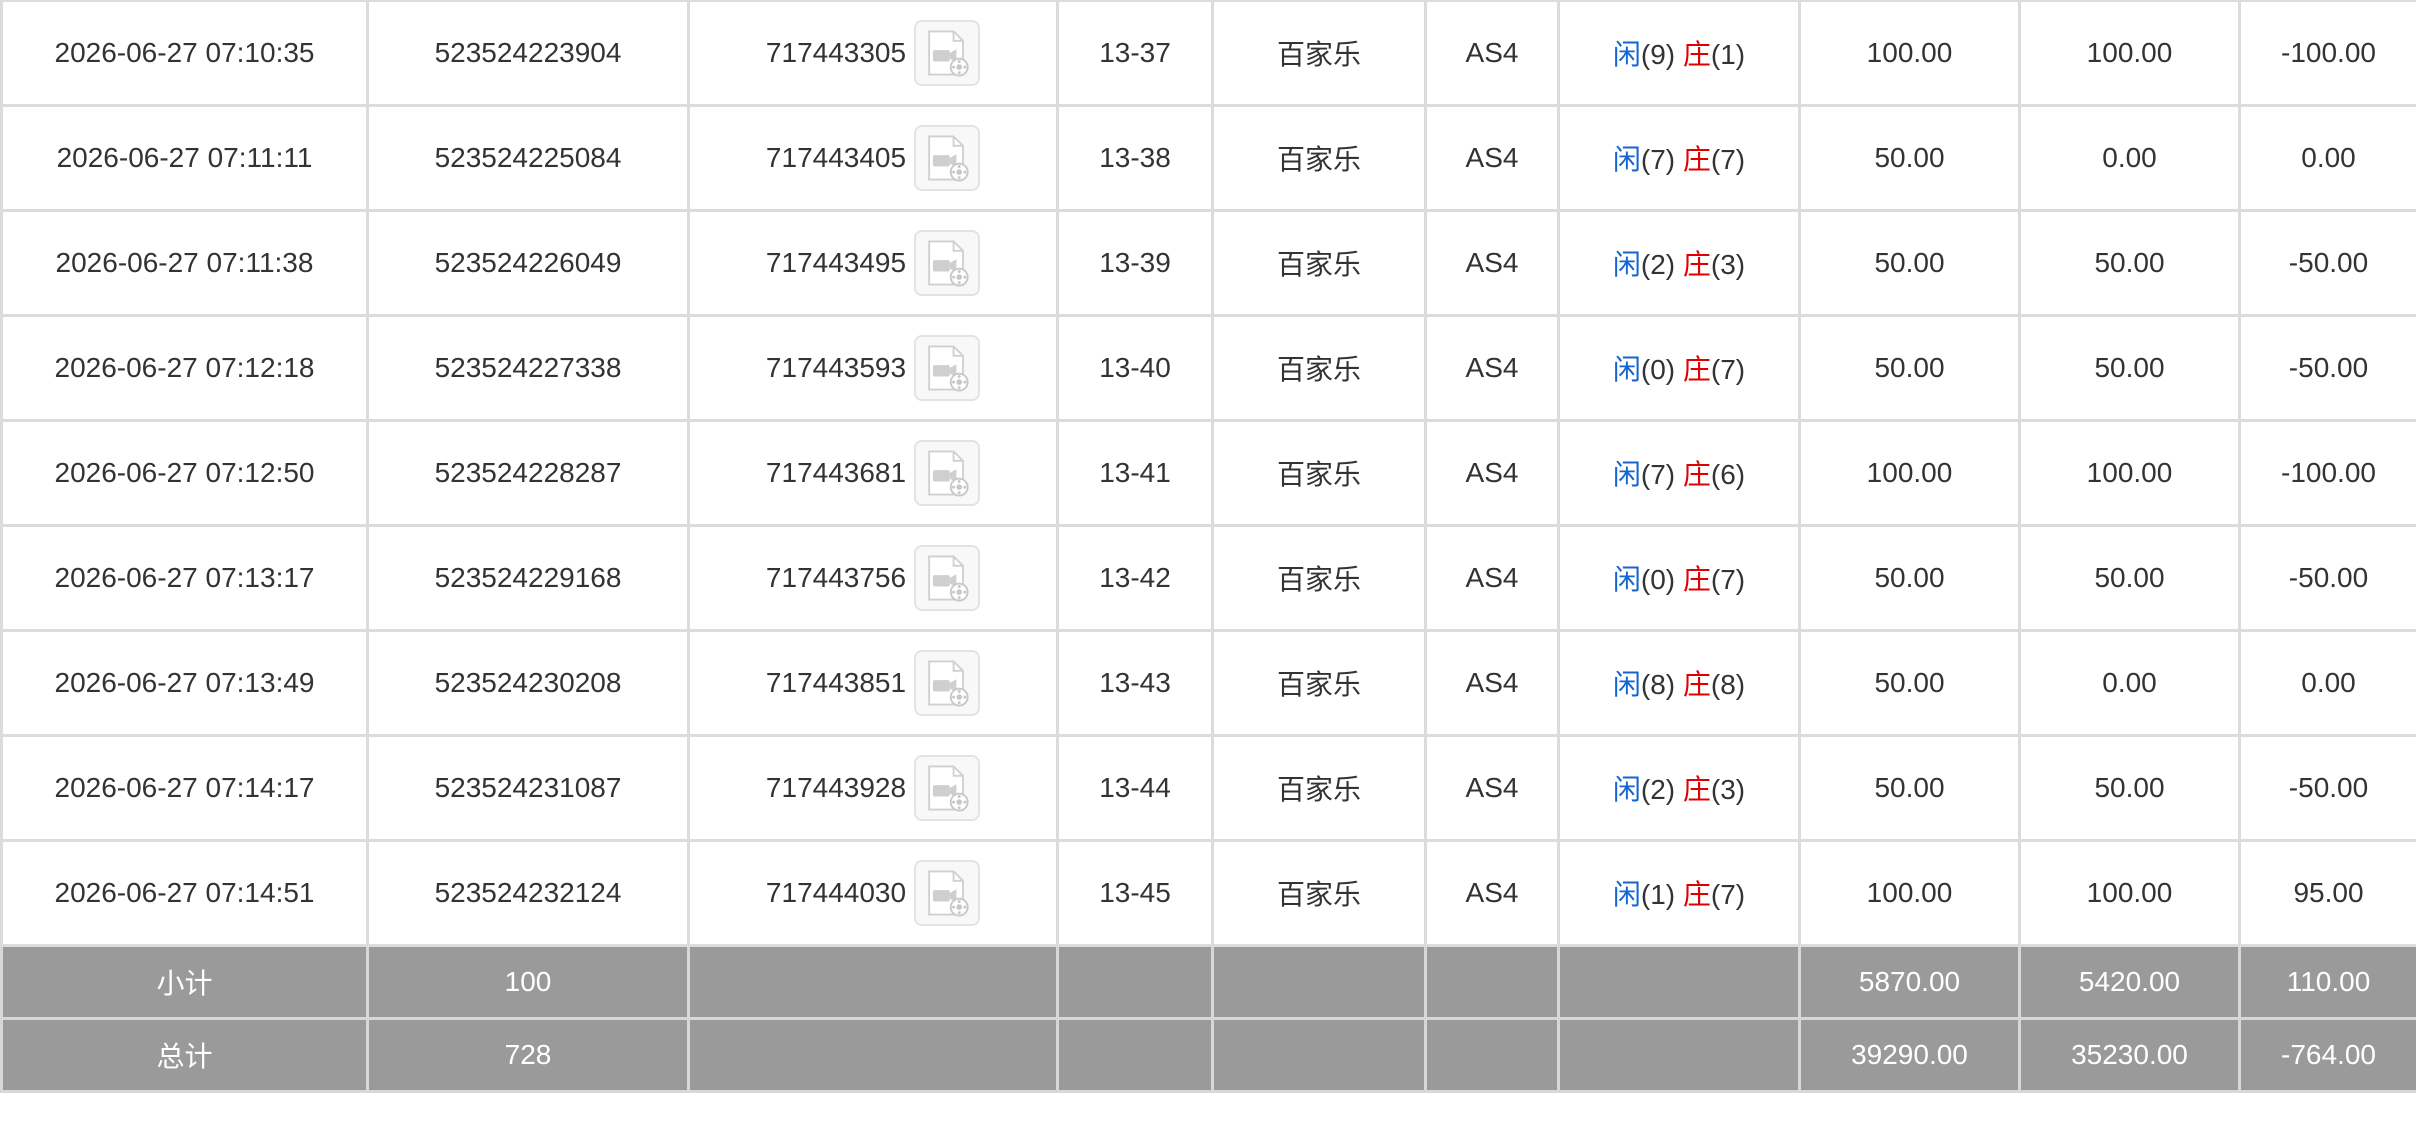  I want to click on bet-time: 2026-06-27 07:11:11, so click(184, 158).